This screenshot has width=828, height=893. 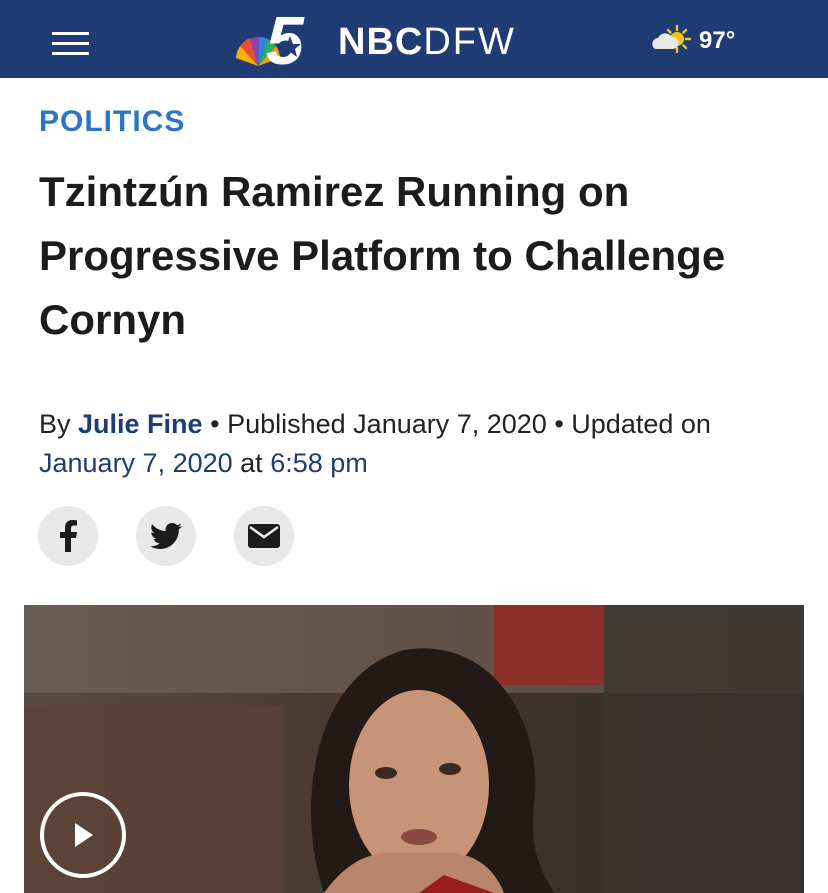 What do you see at coordinates (112, 122) in the screenshot?
I see `category-label: POLITICS` at bounding box center [112, 122].